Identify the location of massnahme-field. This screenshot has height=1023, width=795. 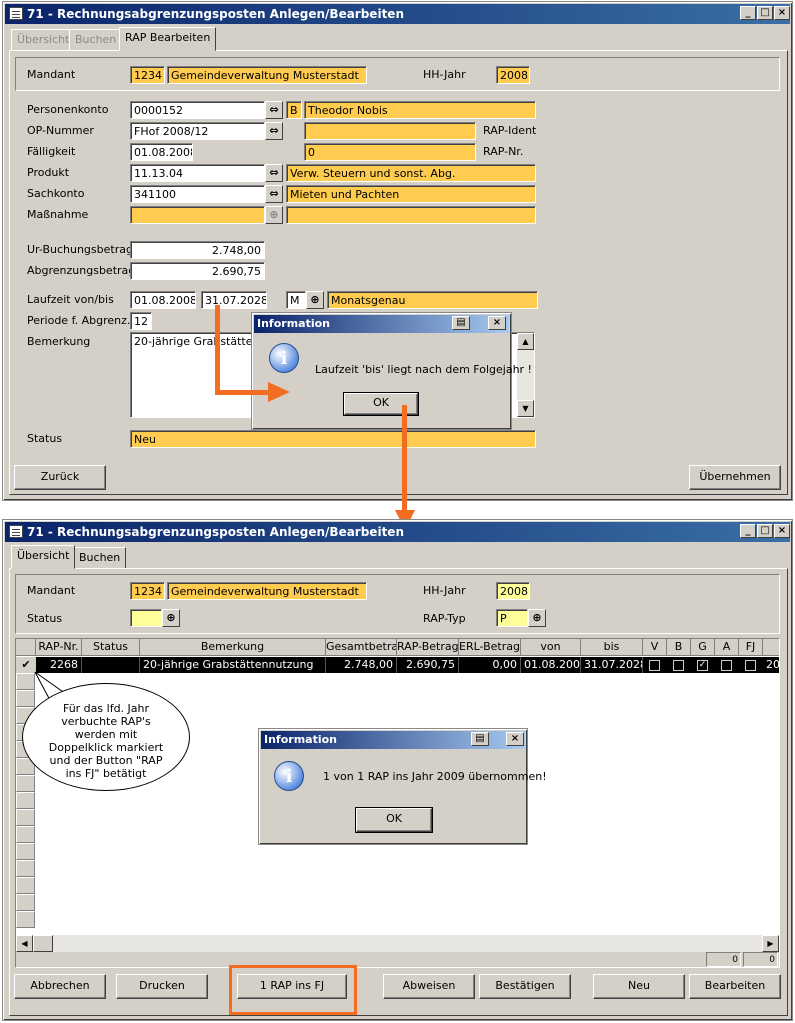
(197, 215).